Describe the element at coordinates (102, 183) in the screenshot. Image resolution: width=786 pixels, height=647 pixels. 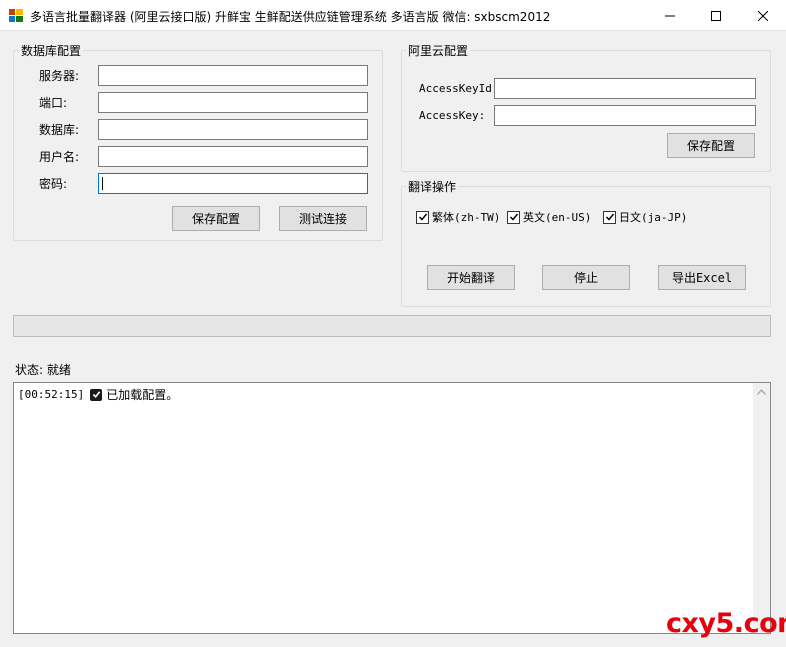
I see `text-caret` at that location.